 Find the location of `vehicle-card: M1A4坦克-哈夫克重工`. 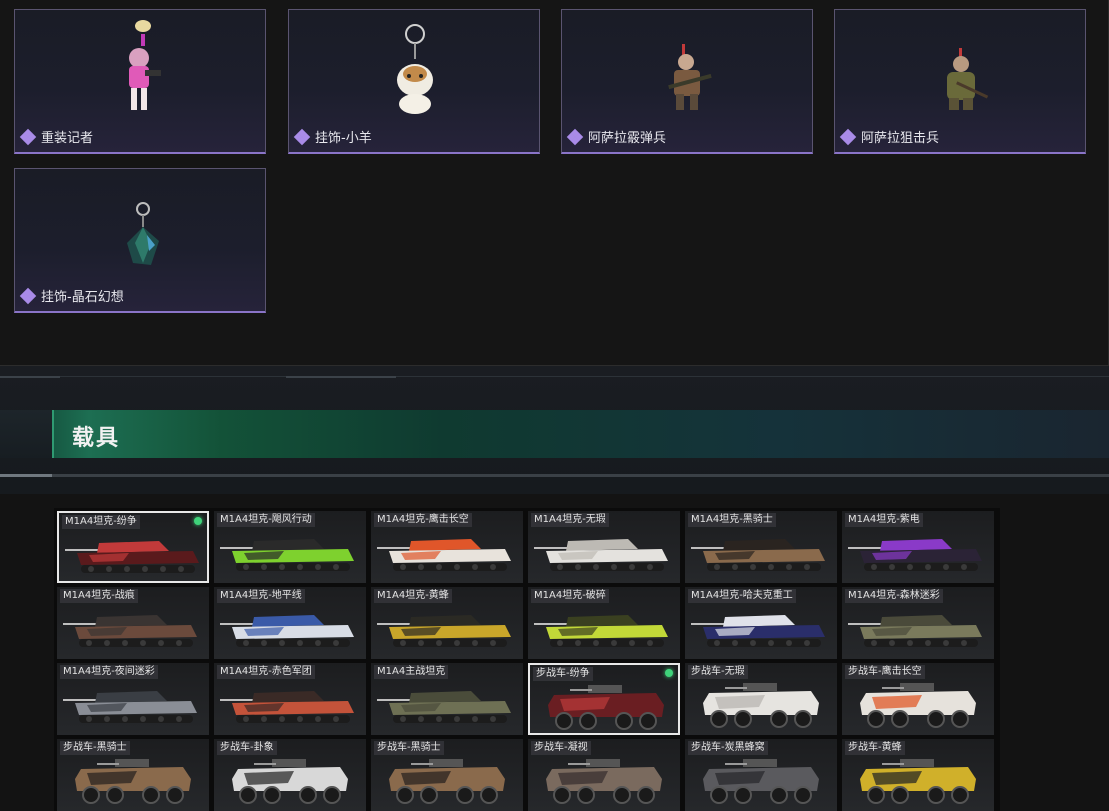

vehicle-card: M1A4坦克-哈夫克重工 is located at coordinates (761, 623).